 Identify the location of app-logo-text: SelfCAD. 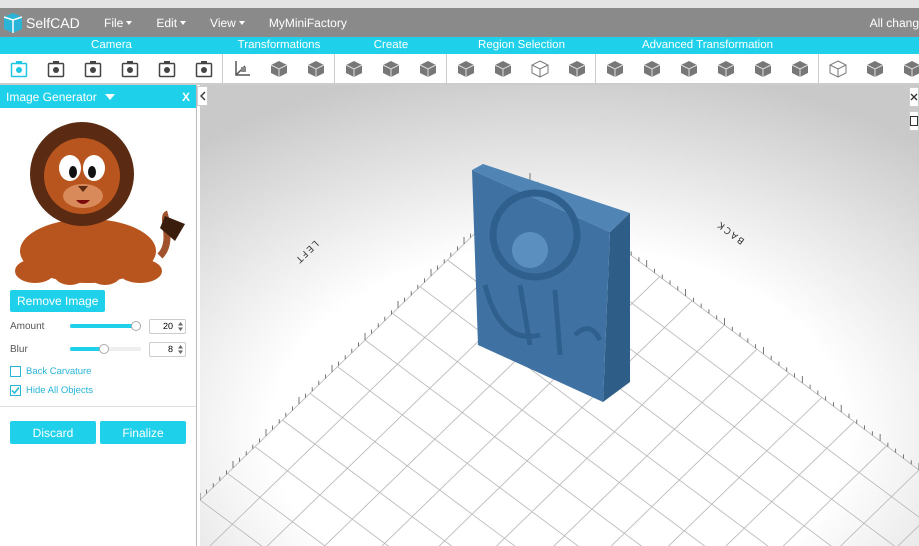
(53, 22).